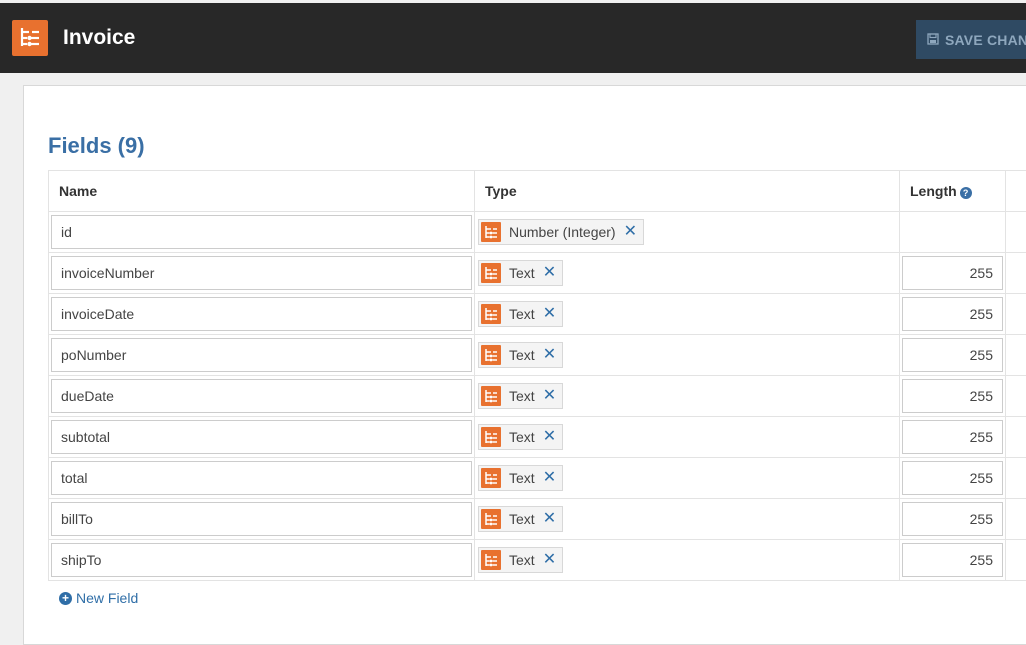  I want to click on field-type-chip: Number (Integer) ✕, so click(561, 232).